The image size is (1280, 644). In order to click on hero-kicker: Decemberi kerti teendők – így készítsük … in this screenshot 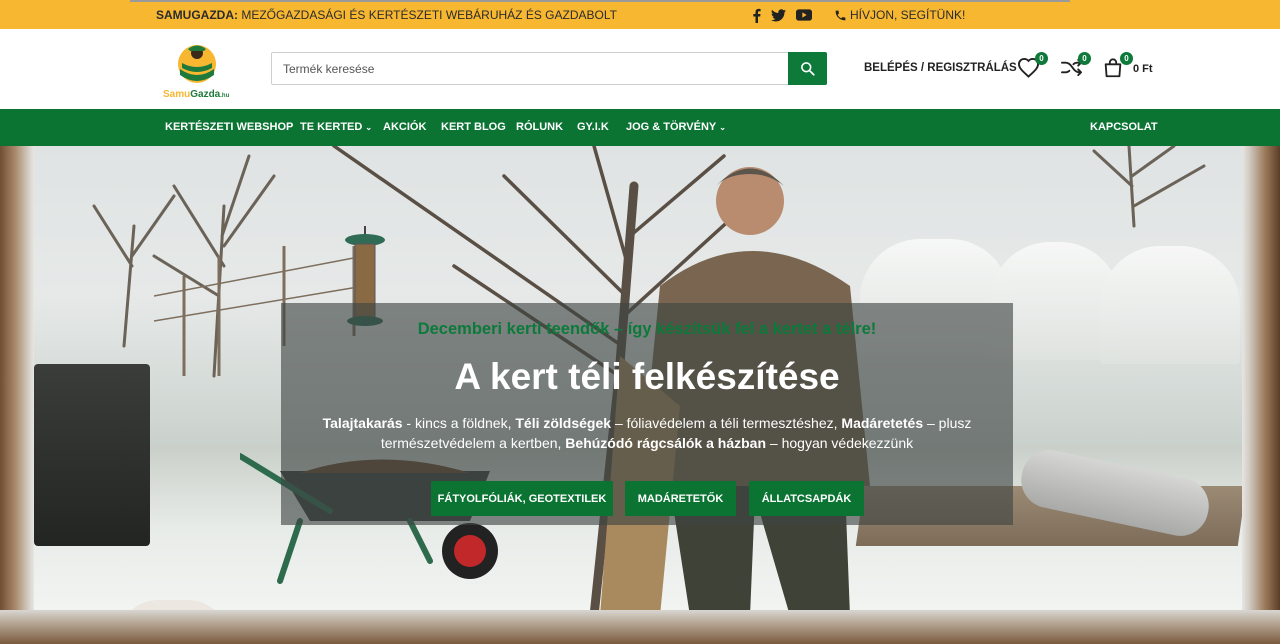, I will do `click(647, 329)`.